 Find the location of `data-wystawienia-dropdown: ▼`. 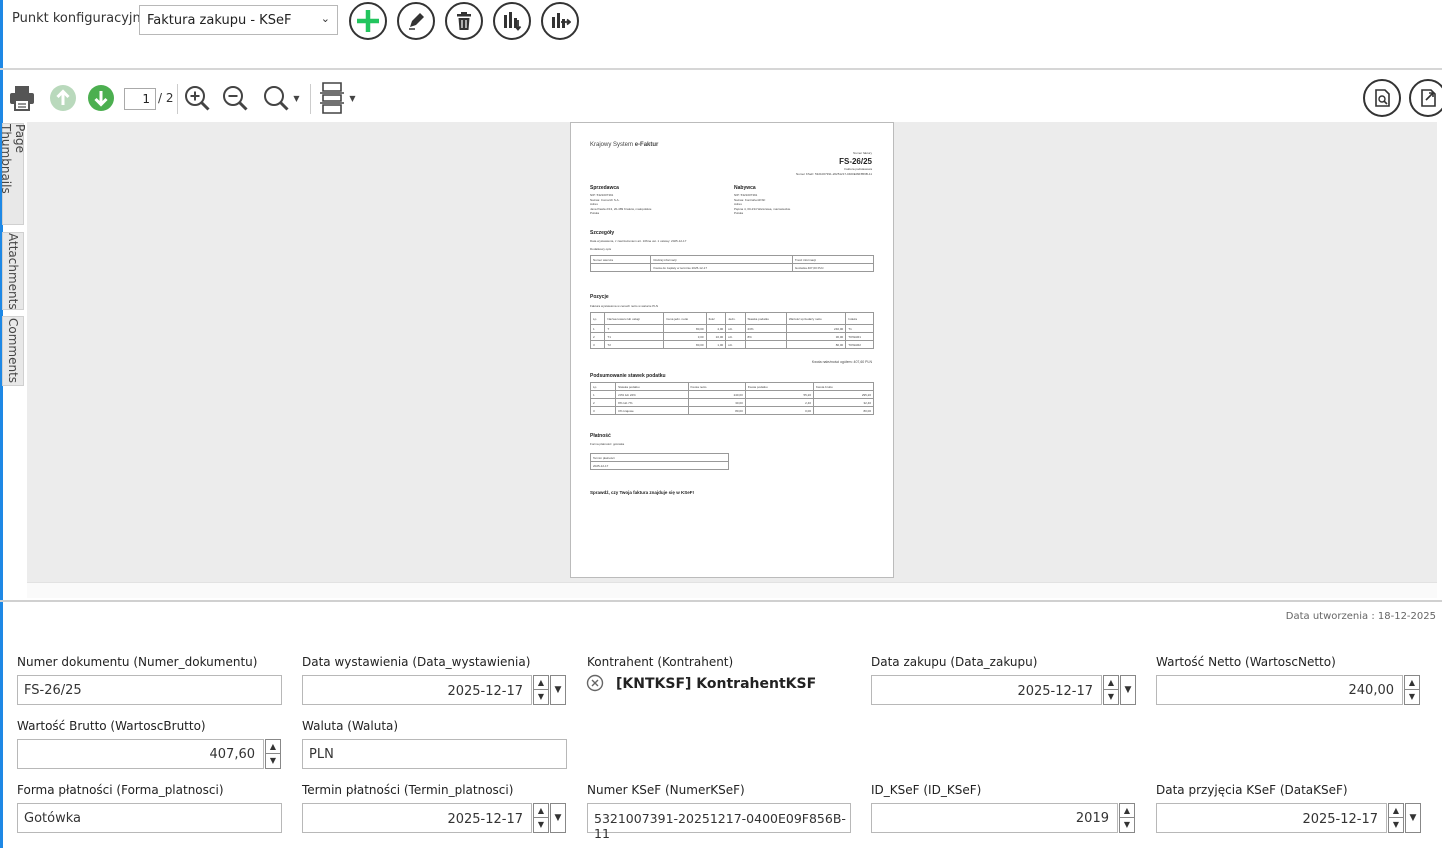

data-wystawienia-dropdown: ▼ is located at coordinates (558, 690).